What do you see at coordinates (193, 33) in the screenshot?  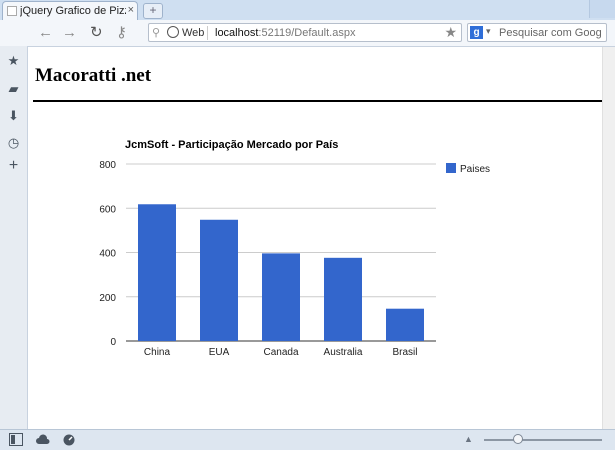 I see `scheme-label: Web` at bounding box center [193, 33].